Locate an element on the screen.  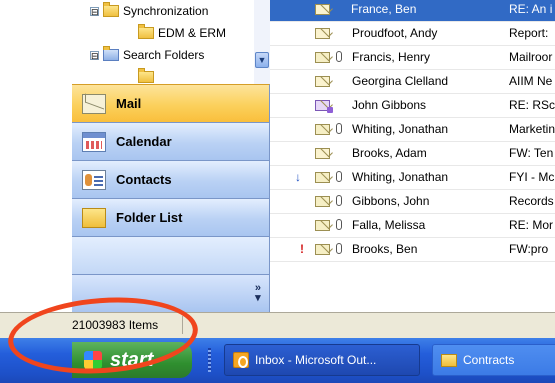
message-subject: FW:pro is located at coordinates (529, 249).